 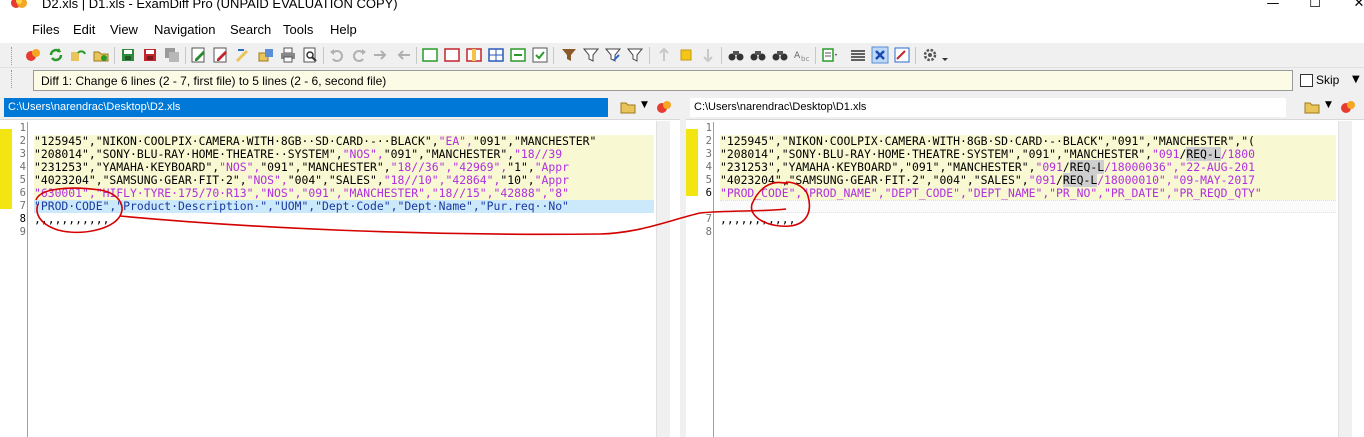 I want to click on find-prev-icon, so click(x=780, y=55).